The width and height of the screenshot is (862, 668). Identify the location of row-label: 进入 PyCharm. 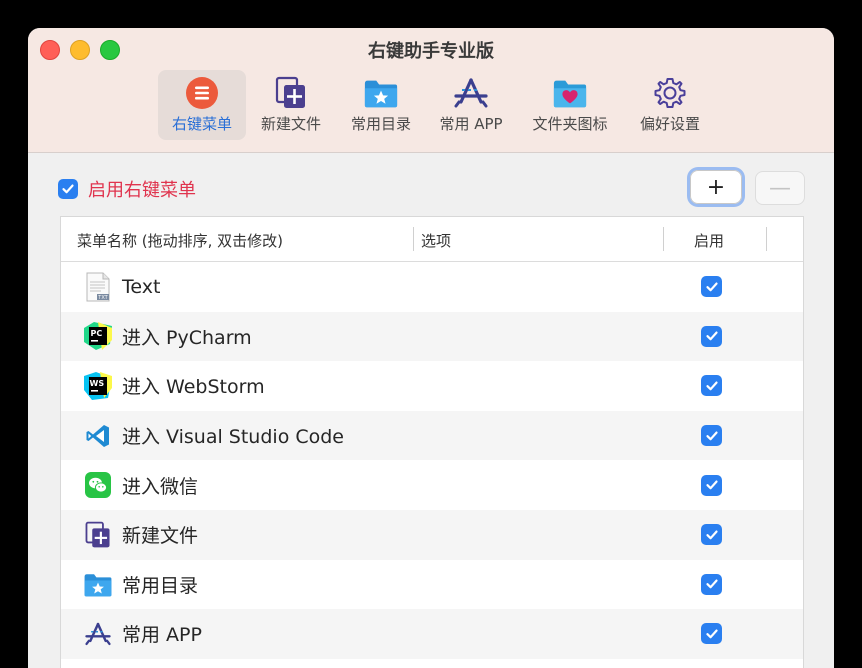
(187, 337).